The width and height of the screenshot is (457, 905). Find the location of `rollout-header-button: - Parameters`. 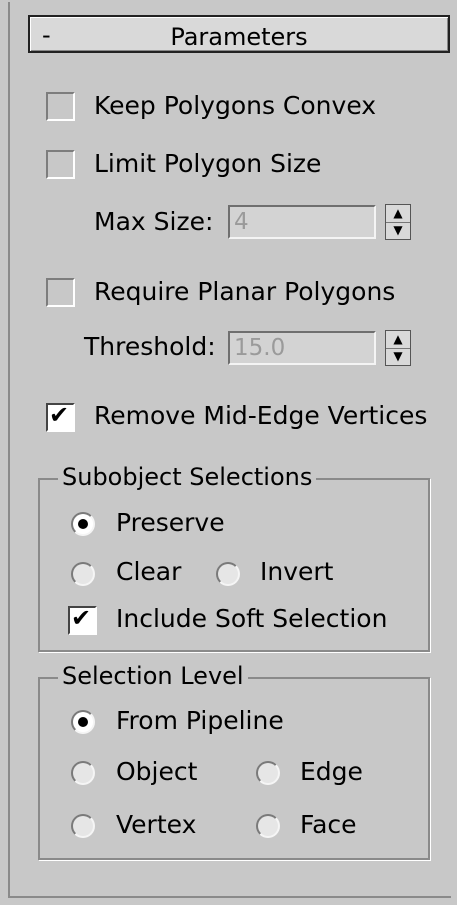

rollout-header-button: - Parameters is located at coordinates (239, 34).